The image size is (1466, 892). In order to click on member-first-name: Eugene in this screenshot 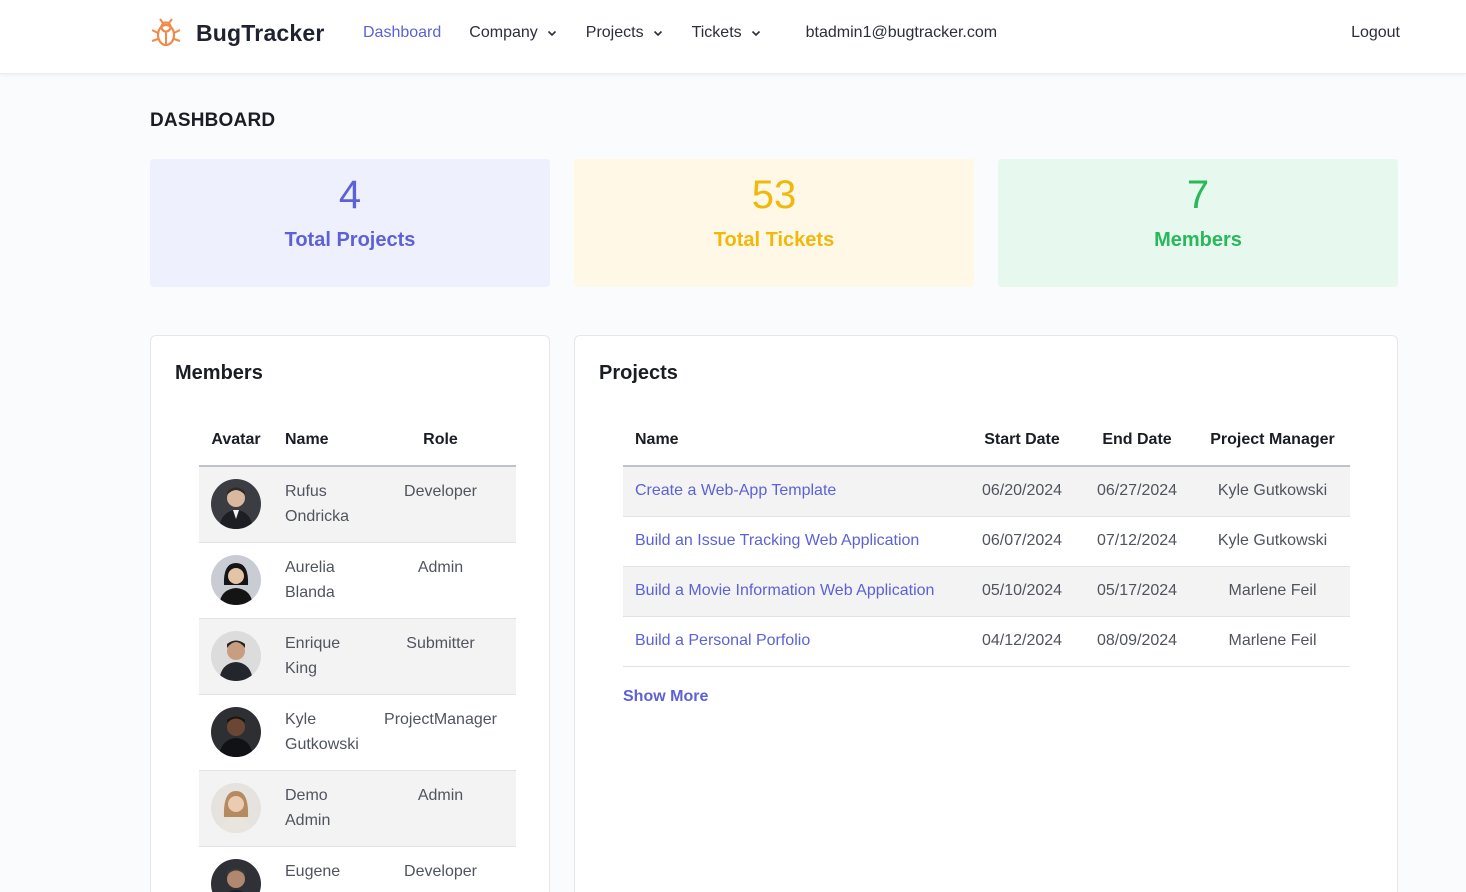, I will do `click(313, 871)`.